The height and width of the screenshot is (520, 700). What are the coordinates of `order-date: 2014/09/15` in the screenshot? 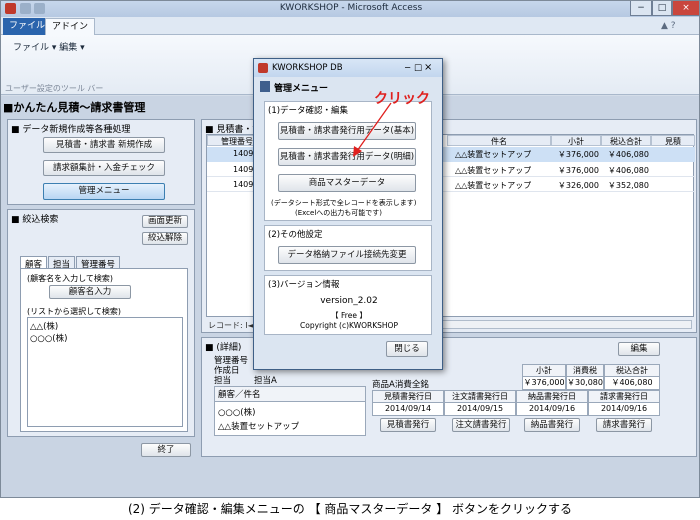 It's located at (480, 409).